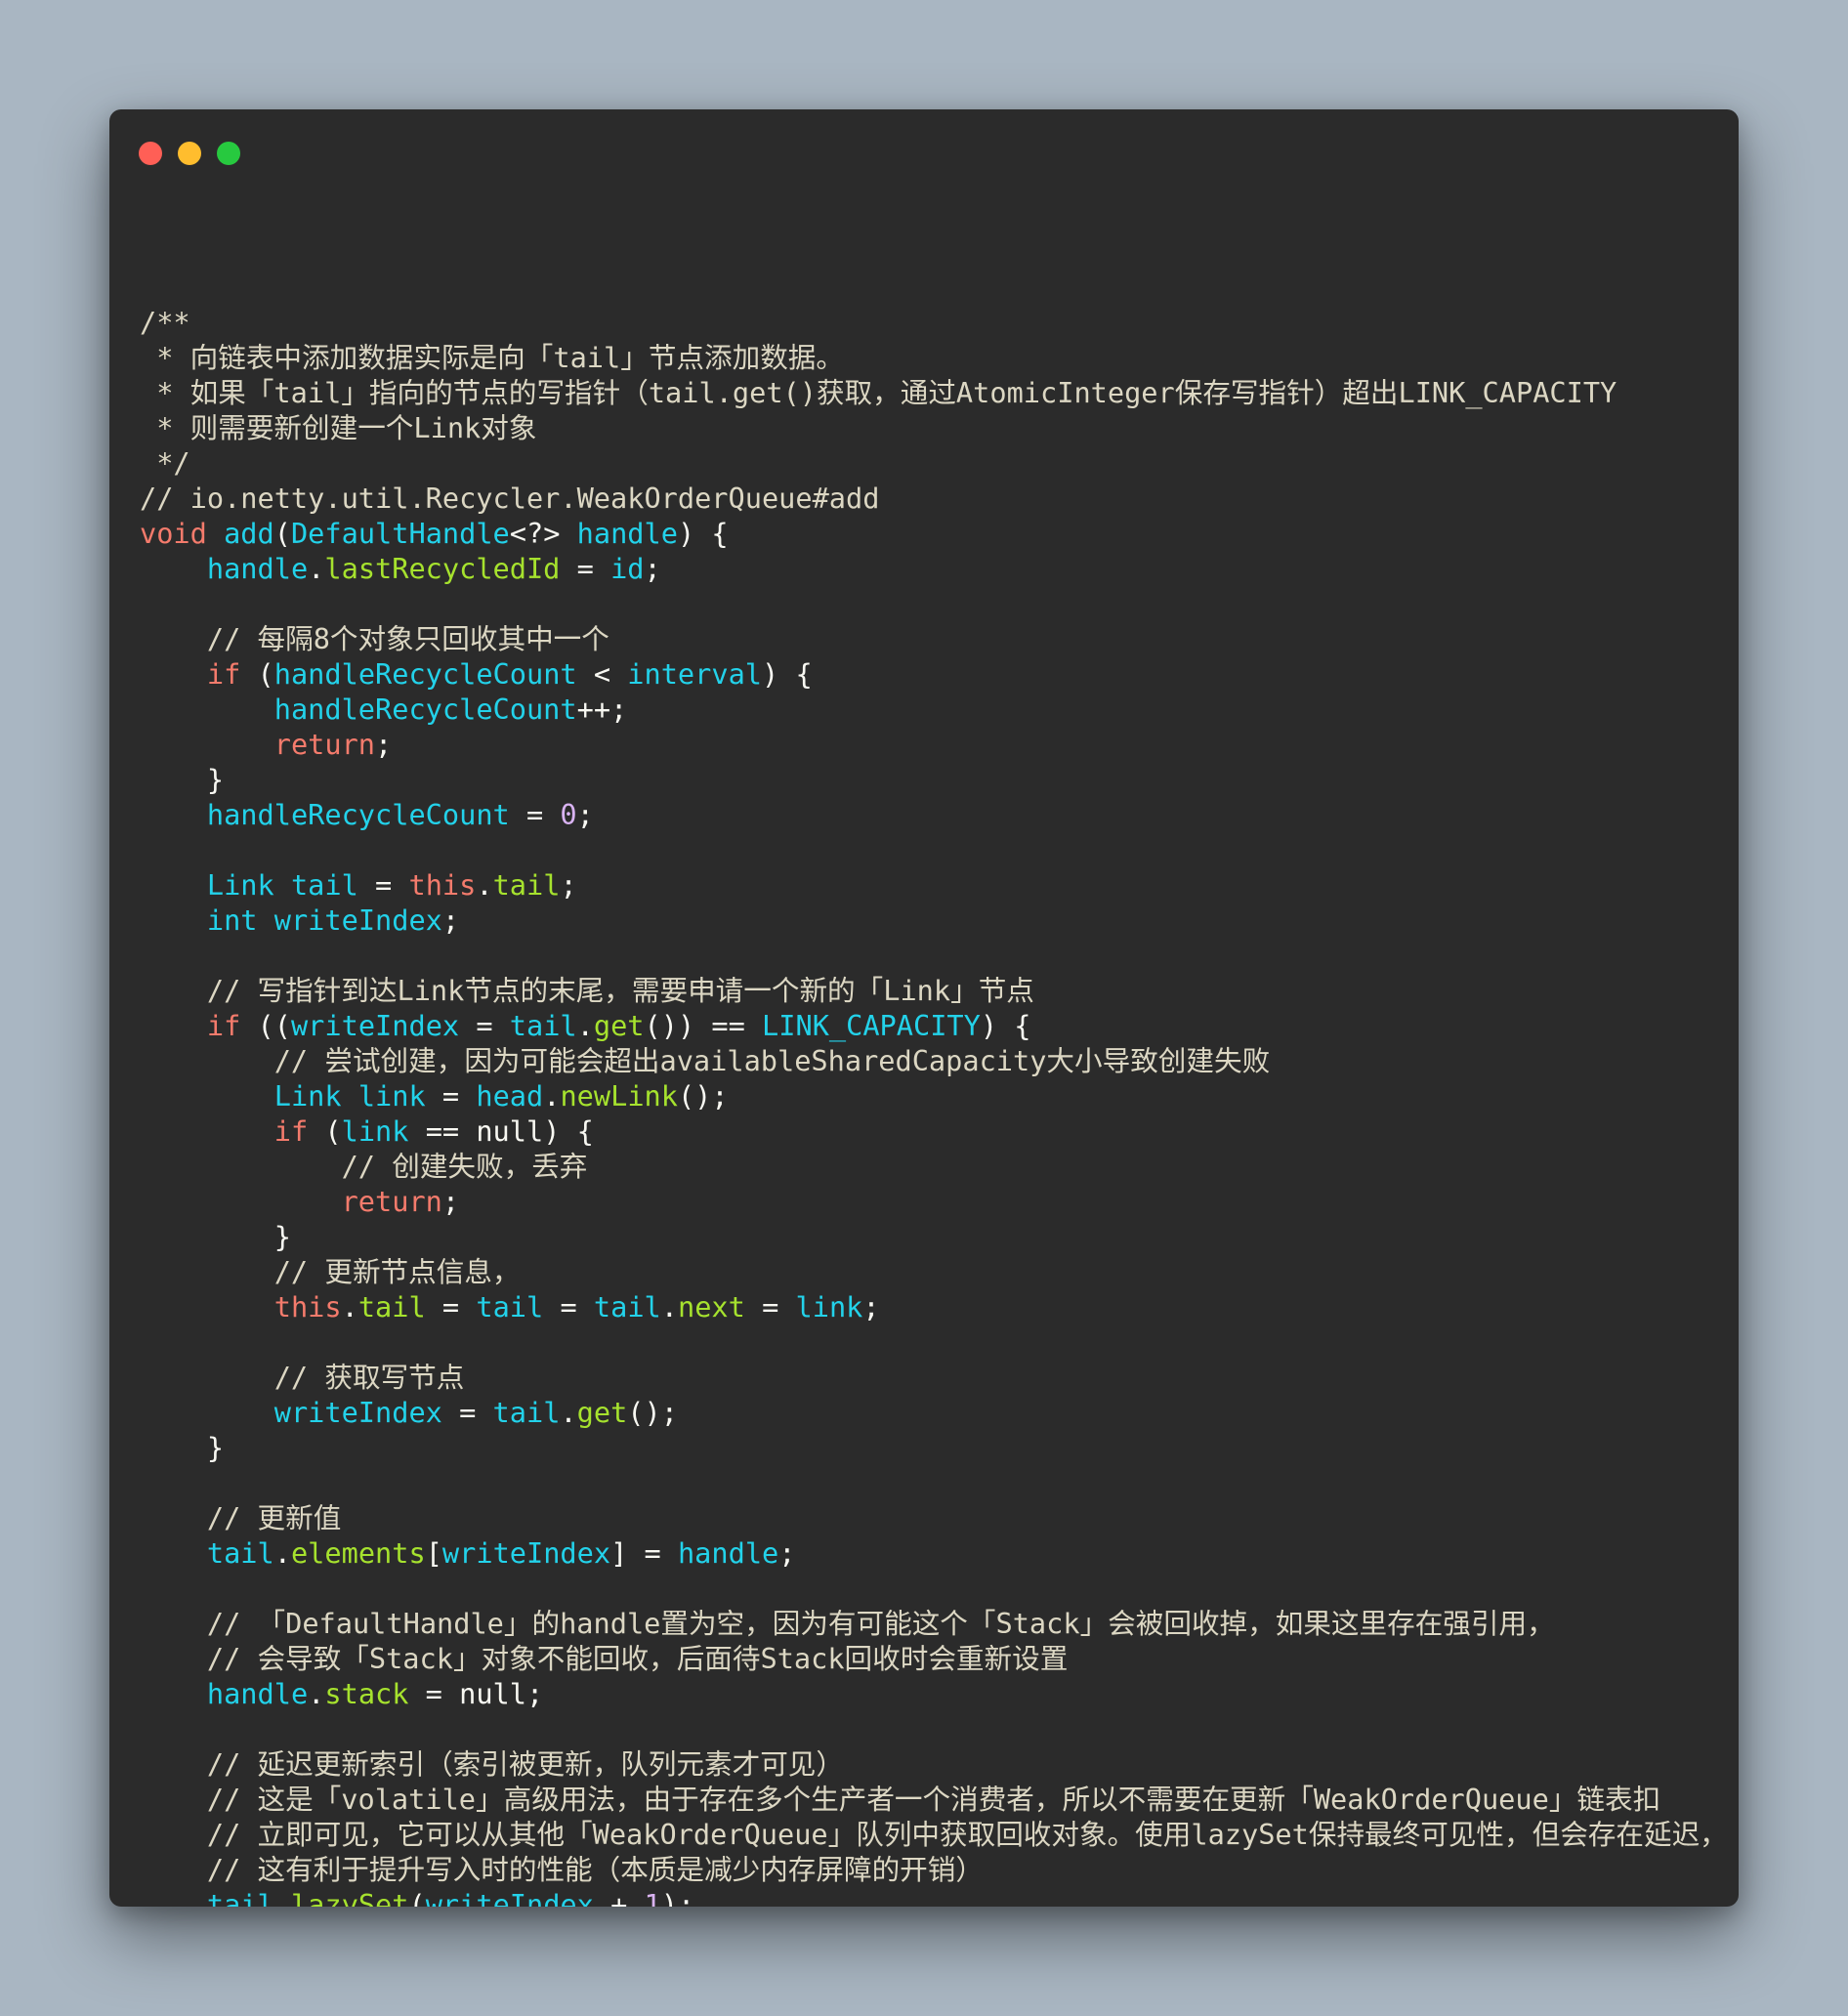 The width and height of the screenshot is (1848, 2016). What do you see at coordinates (929, 990) in the screenshot?
I see `code-line: // 写指针到达Link节点的末尾，需要申请一个新的「Link」节点` at bounding box center [929, 990].